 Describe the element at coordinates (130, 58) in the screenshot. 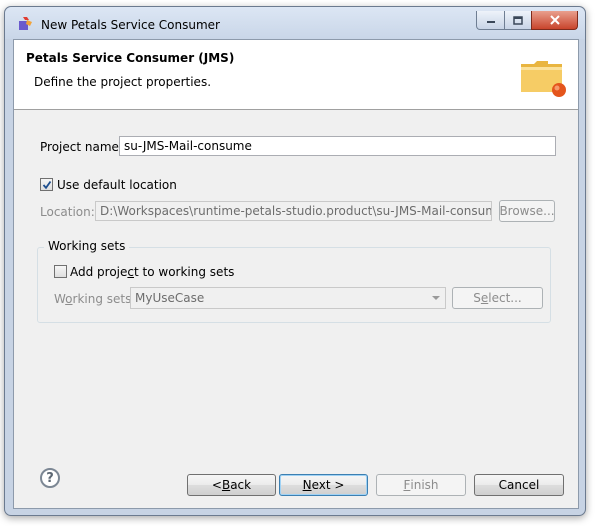

I see `page-title: Petals Service Consumer (JMS)` at that location.